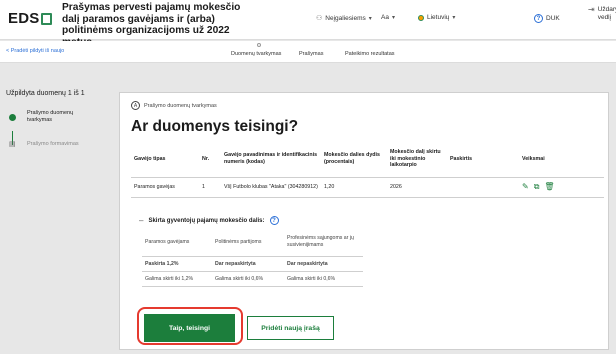 Image resolution: width=616 pixels, height=354 pixels. I want to click on available-recipients: Galima skirti iki 1,2%, so click(177, 279).